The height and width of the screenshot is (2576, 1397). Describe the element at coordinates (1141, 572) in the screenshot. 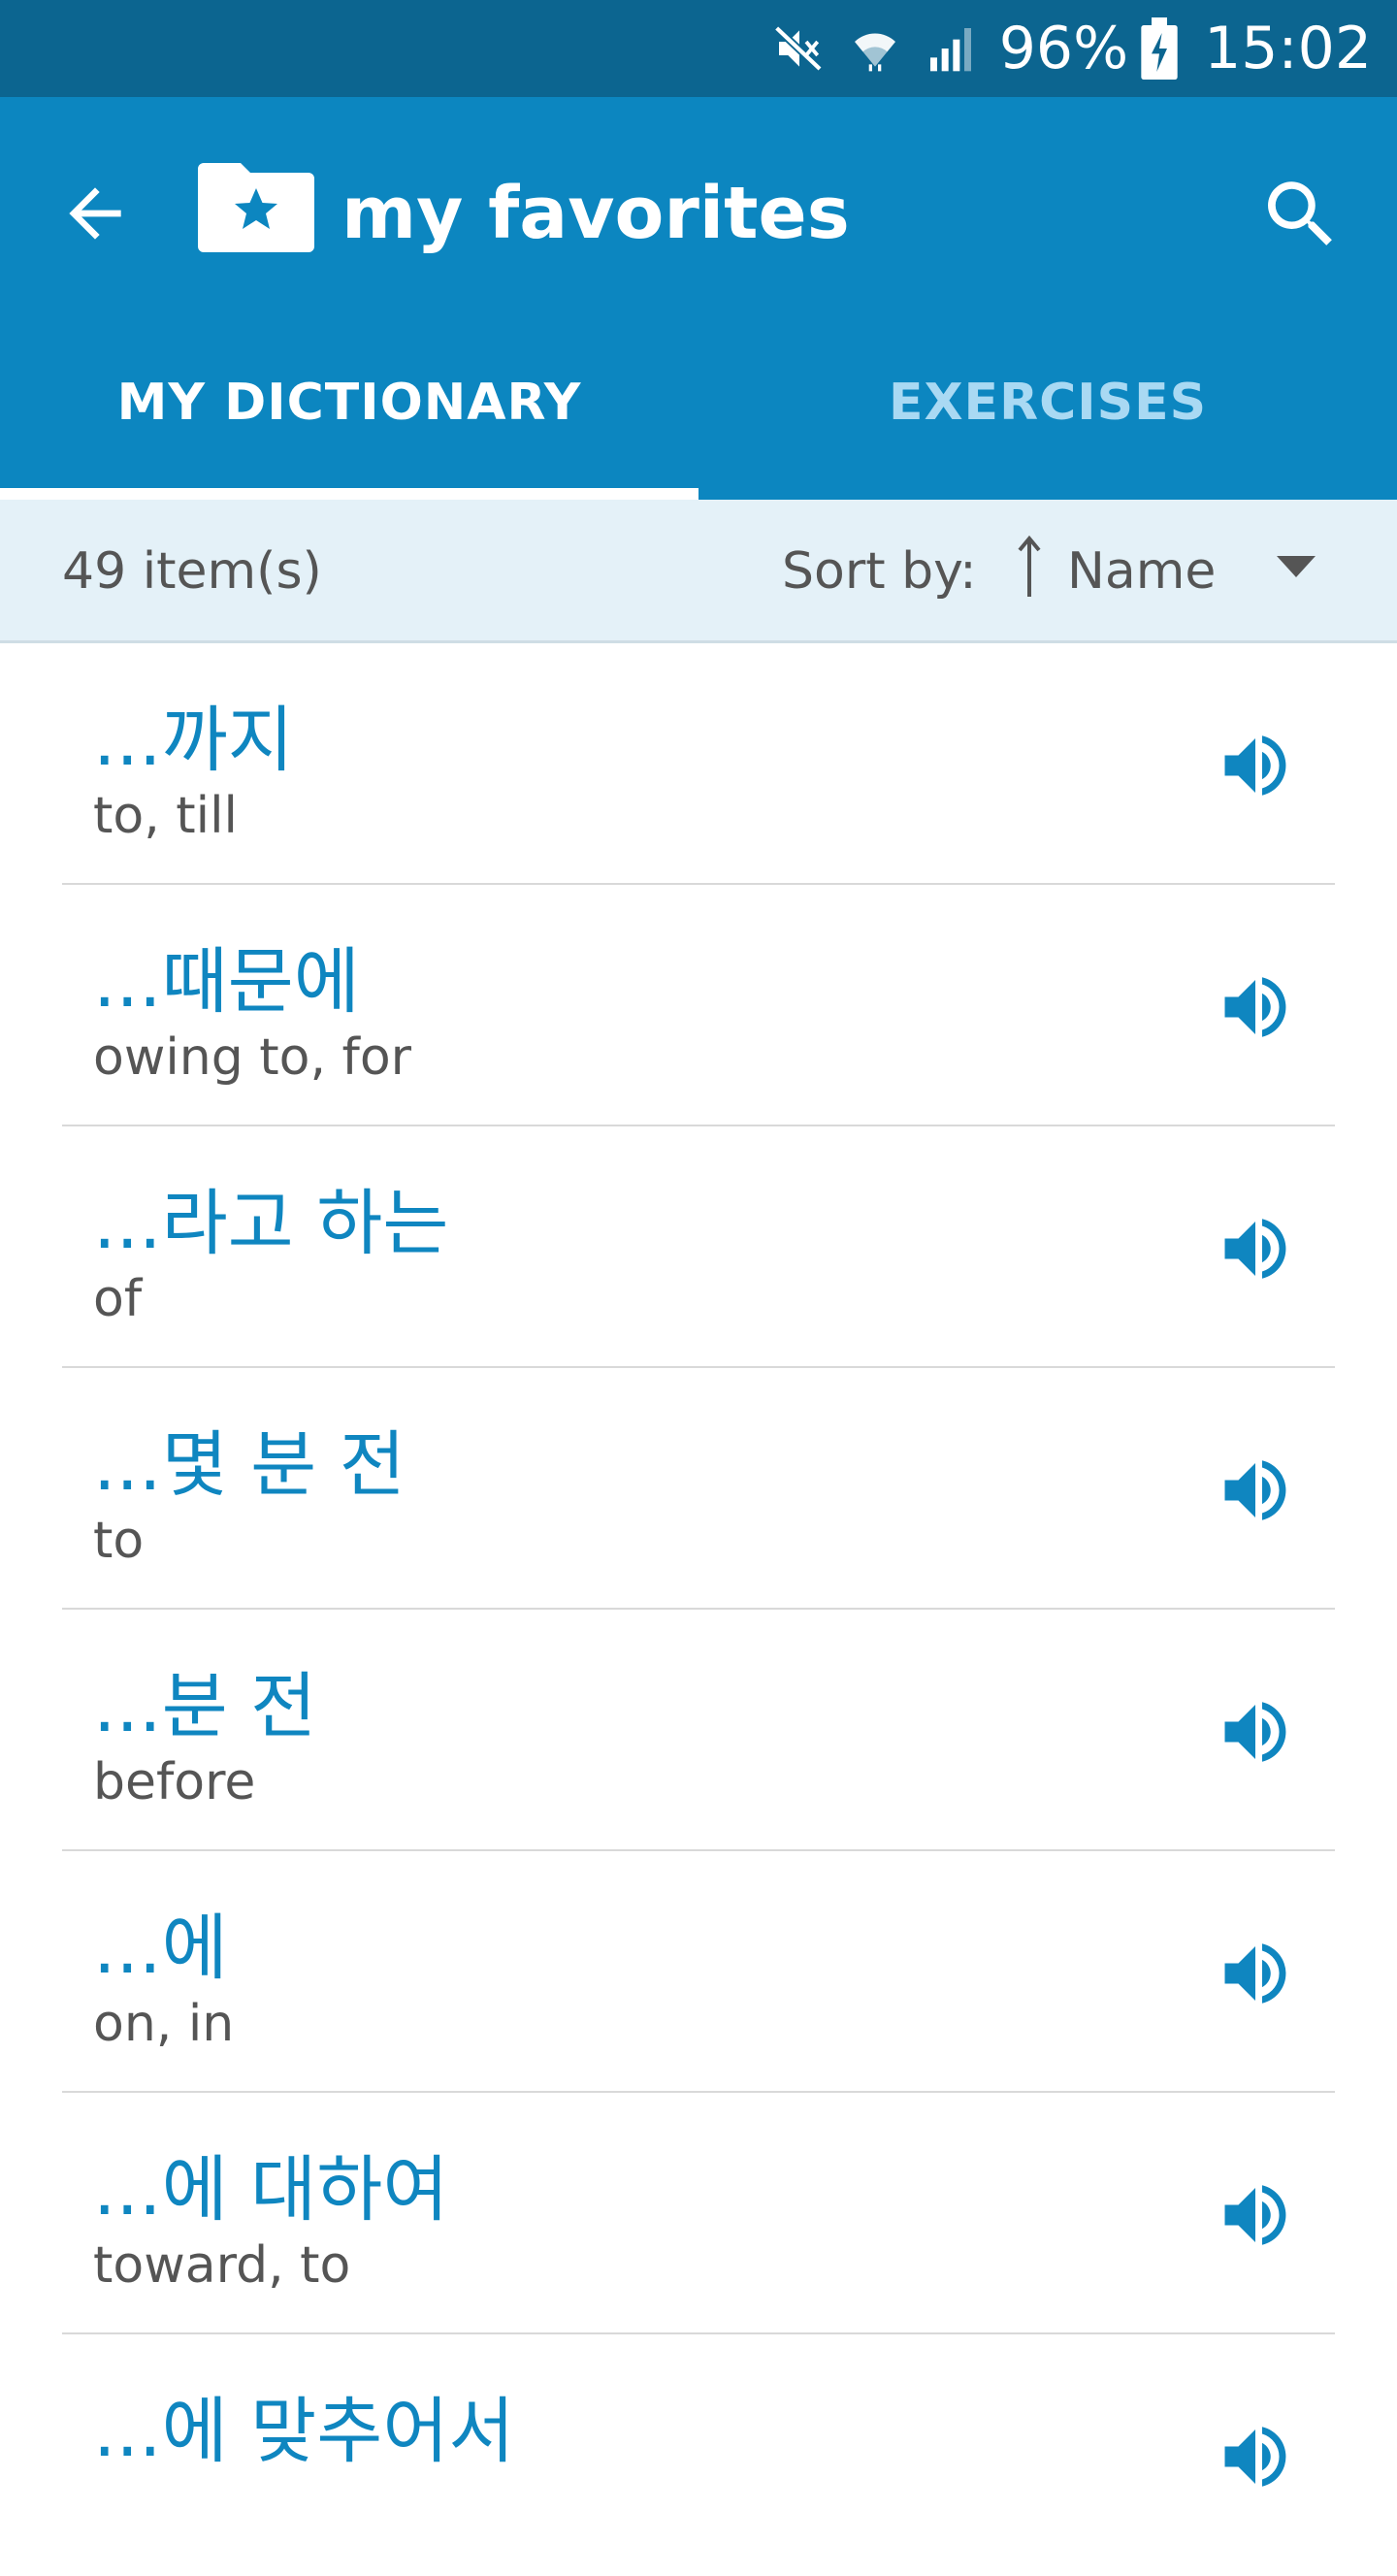

I see `sort-select-value: Name` at that location.